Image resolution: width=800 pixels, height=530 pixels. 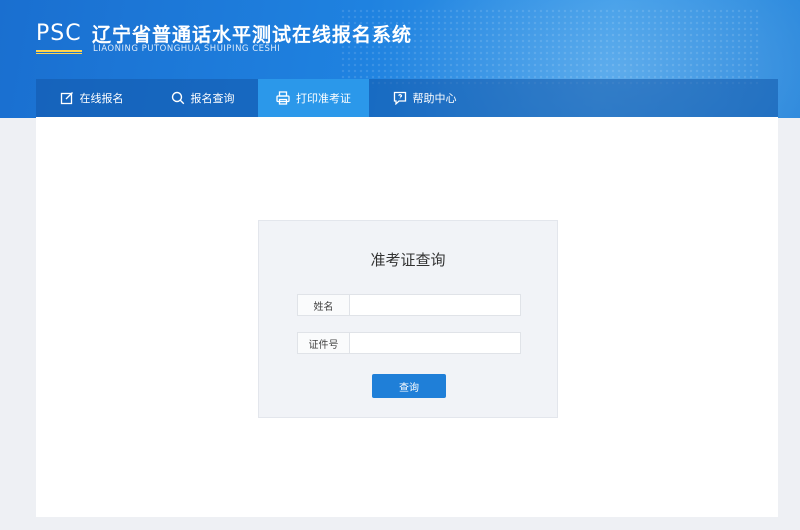 I want to click on card-title: 准考证查询, so click(x=408, y=260).